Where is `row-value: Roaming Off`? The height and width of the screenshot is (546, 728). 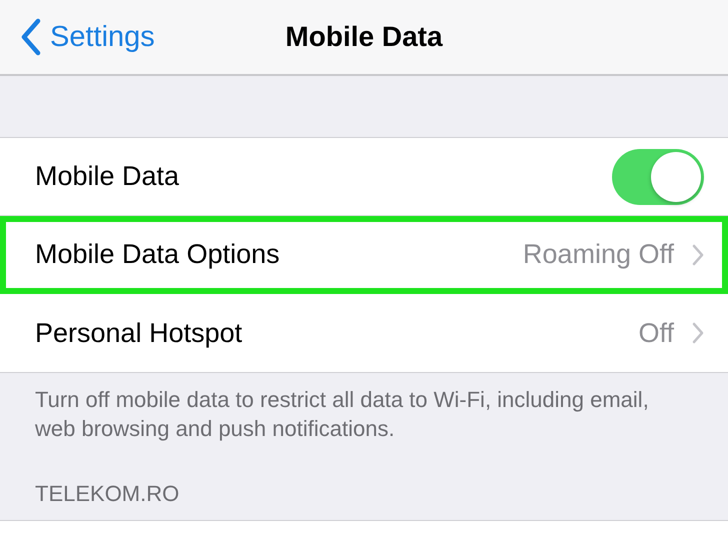
row-value: Roaming Off is located at coordinates (598, 254).